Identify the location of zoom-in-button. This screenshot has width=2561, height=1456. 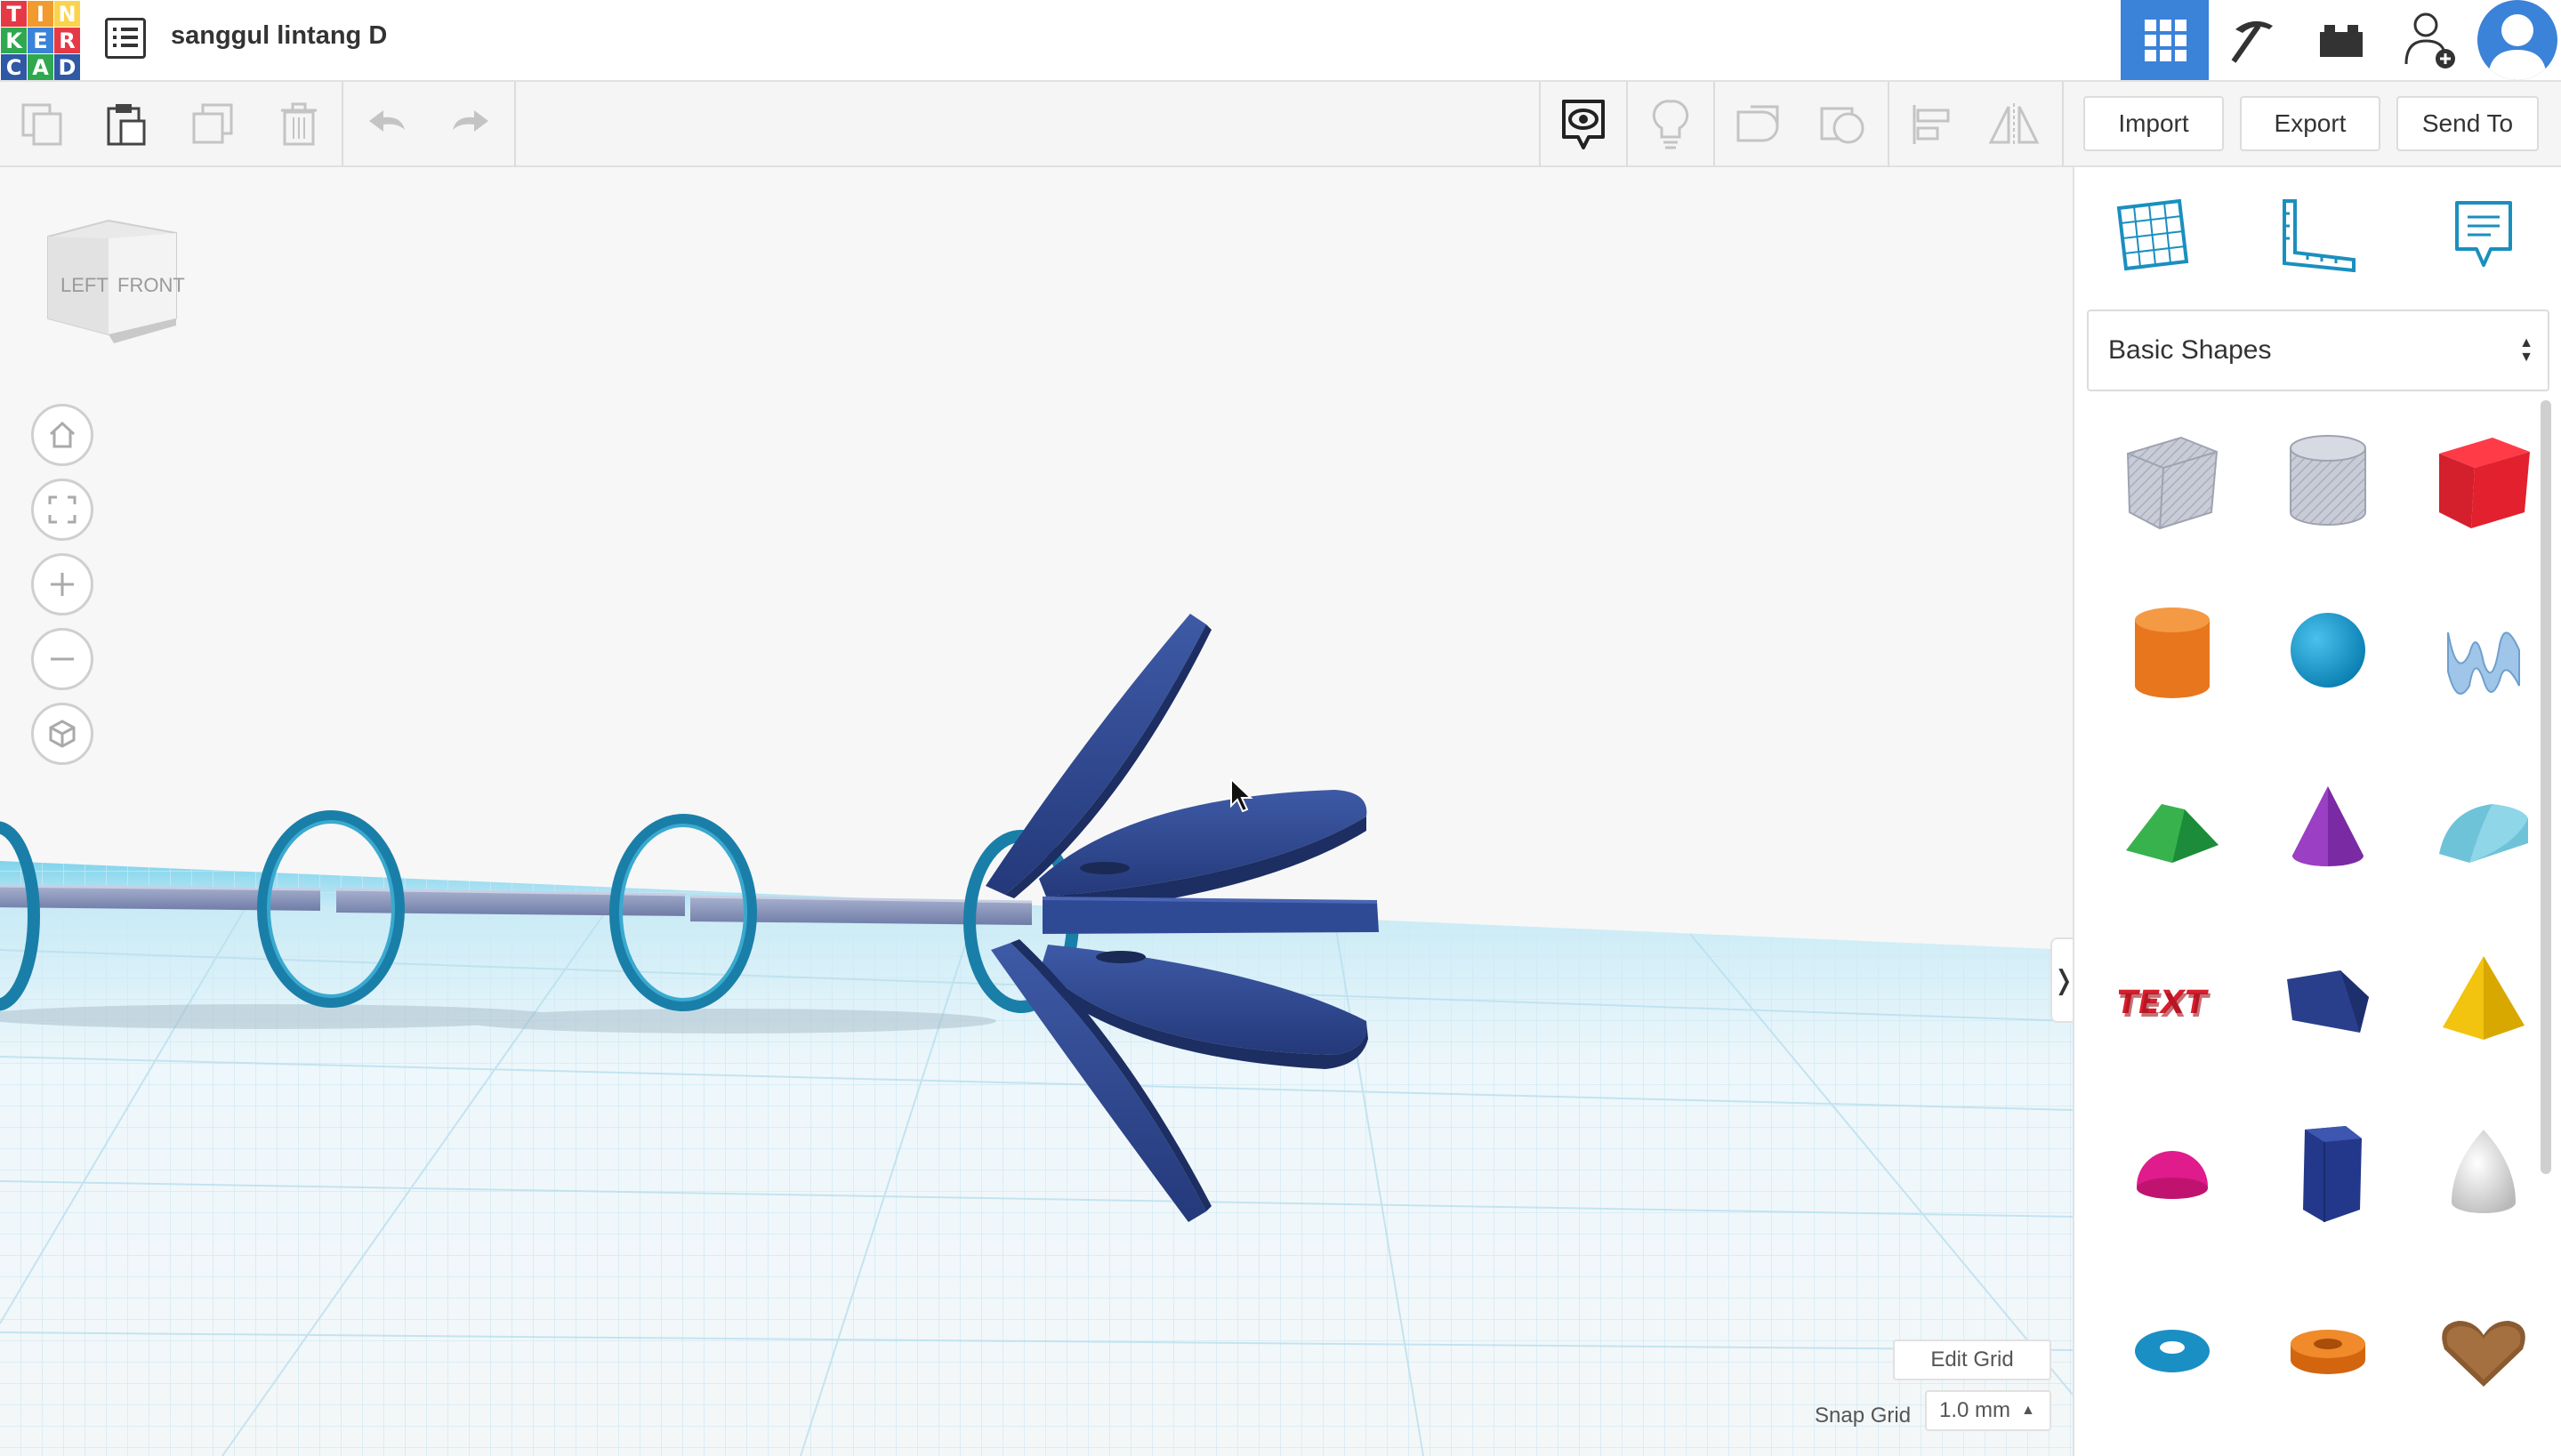
(62, 584).